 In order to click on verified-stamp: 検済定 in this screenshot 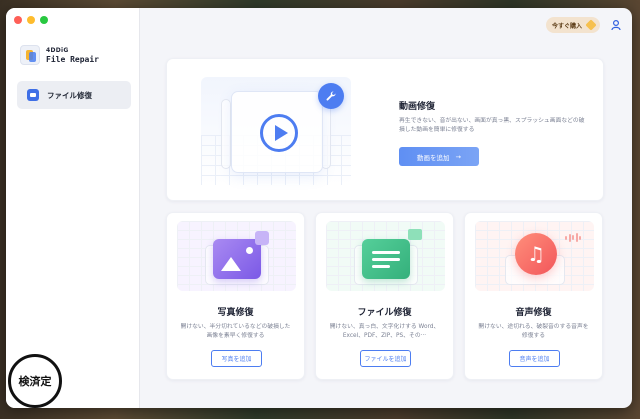, I will do `click(35, 381)`.